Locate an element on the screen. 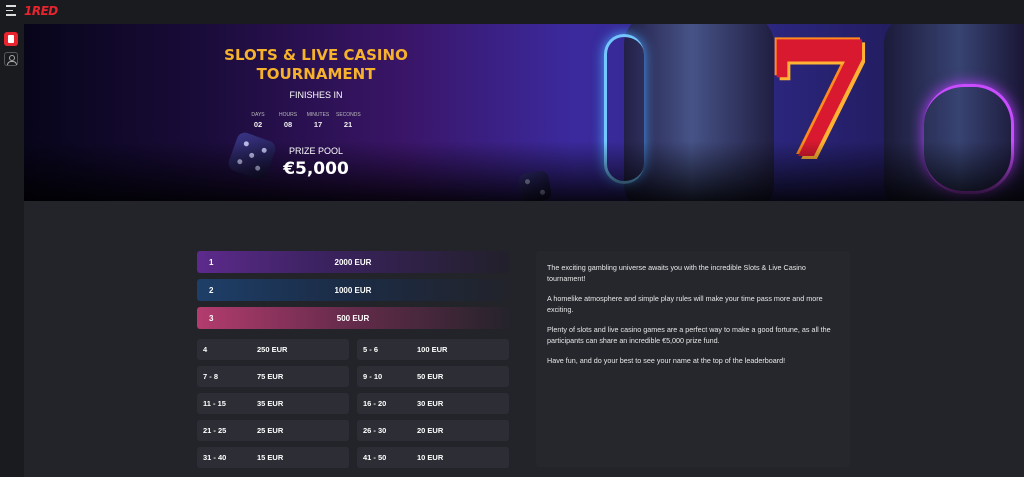  prize-row-first: 1 2000 EUR is located at coordinates (353, 262).